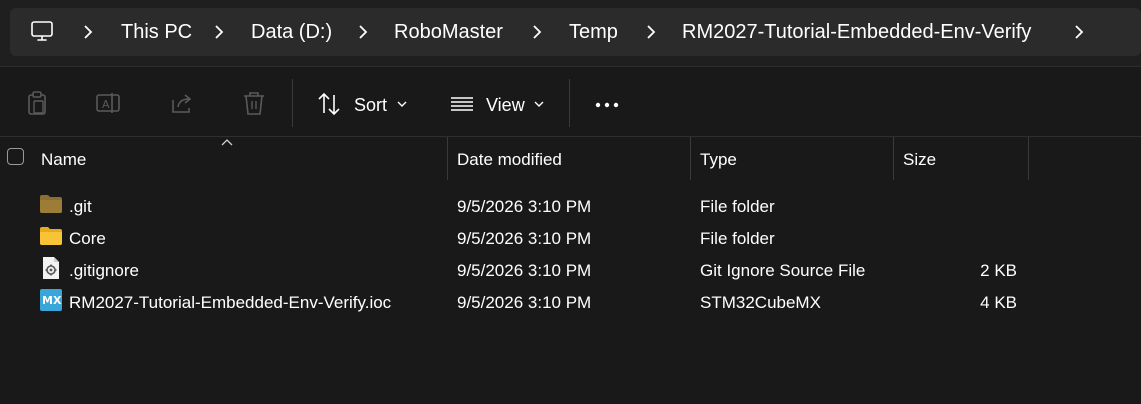 This screenshot has width=1141, height=404. What do you see at coordinates (51, 204) in the screenshot?
I see `folder-dim-icon` at bounding box center [51, 204].